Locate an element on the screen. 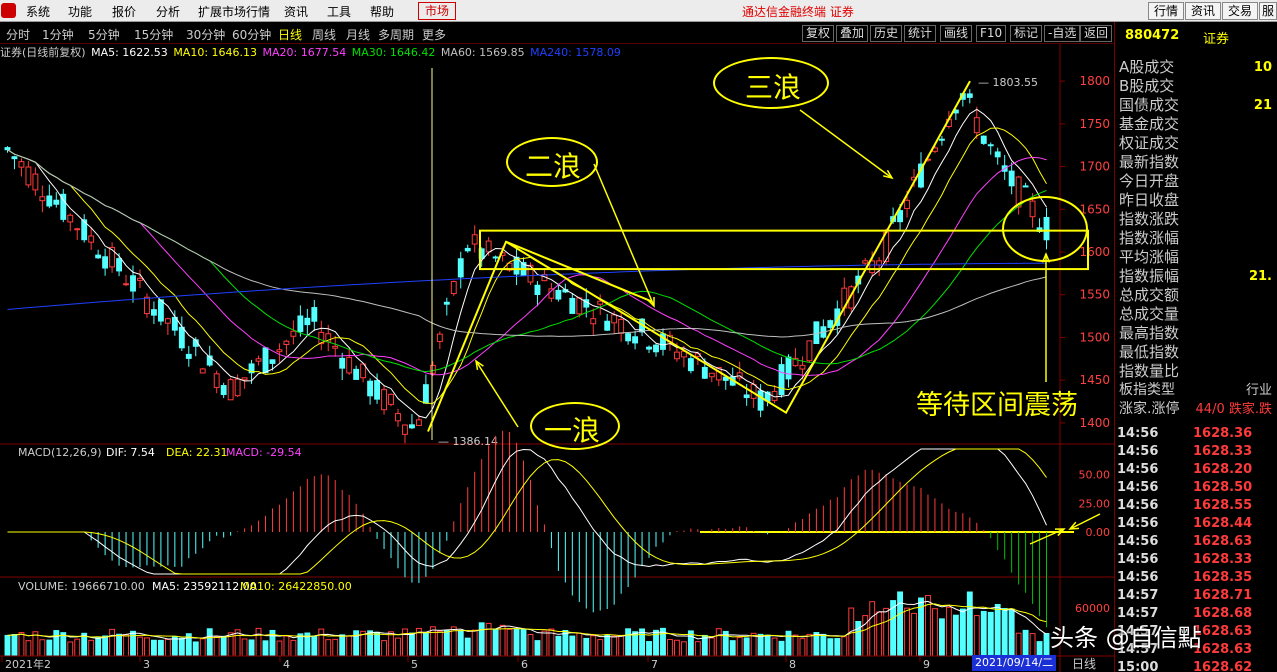 This screenshot has height=672, width=1277. quote-row: 板指类型 行业 is located at coordinates (1196, 390).